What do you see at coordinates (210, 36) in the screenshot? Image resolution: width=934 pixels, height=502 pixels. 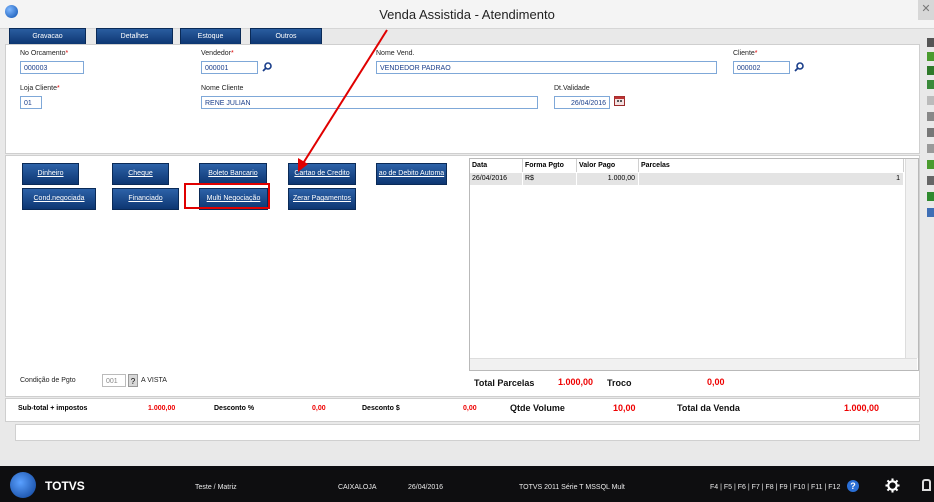 I see `tab-estoque: Estoque` at bounding box center [210, 36].